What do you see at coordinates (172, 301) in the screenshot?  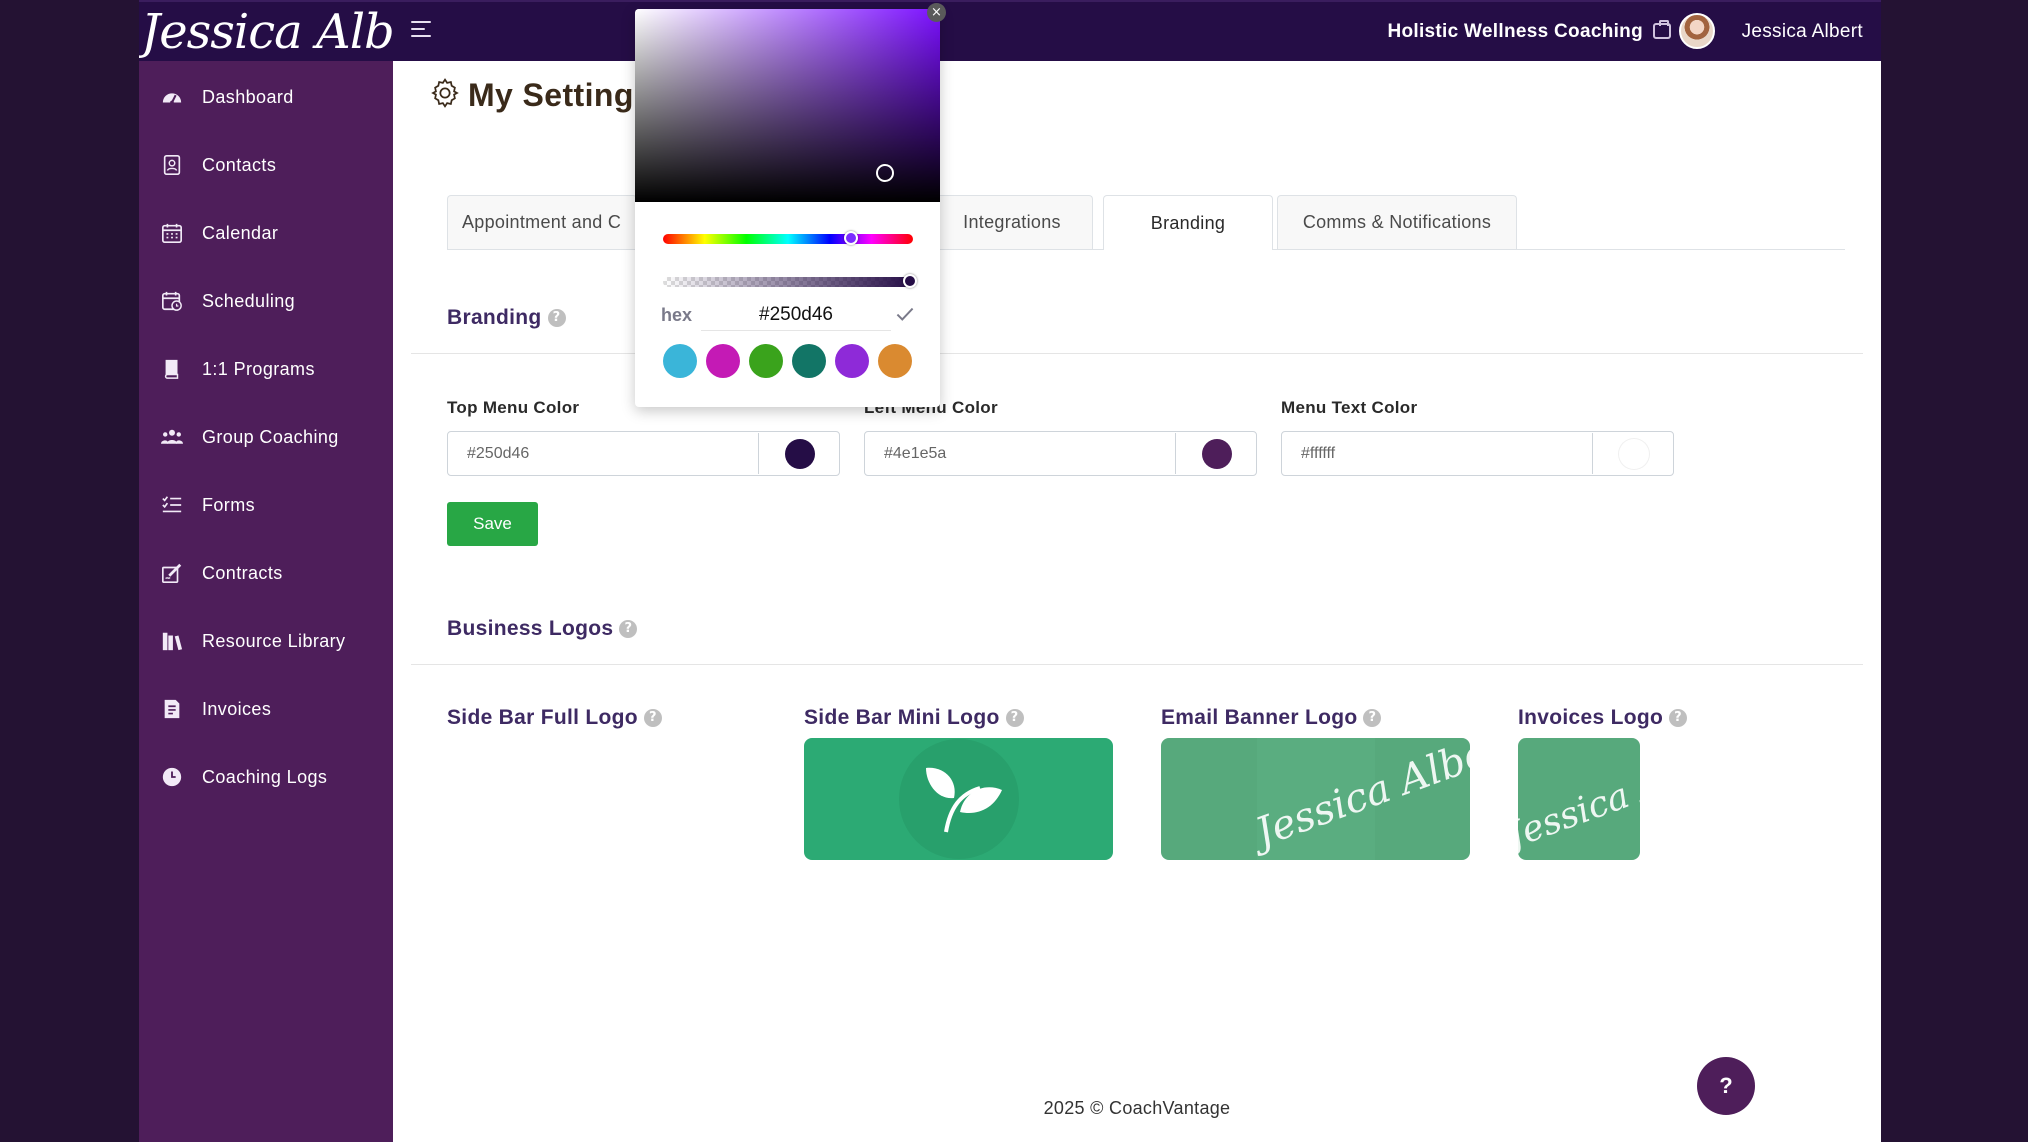 I see `scheduling-icon` at bounding box center [172, 301].